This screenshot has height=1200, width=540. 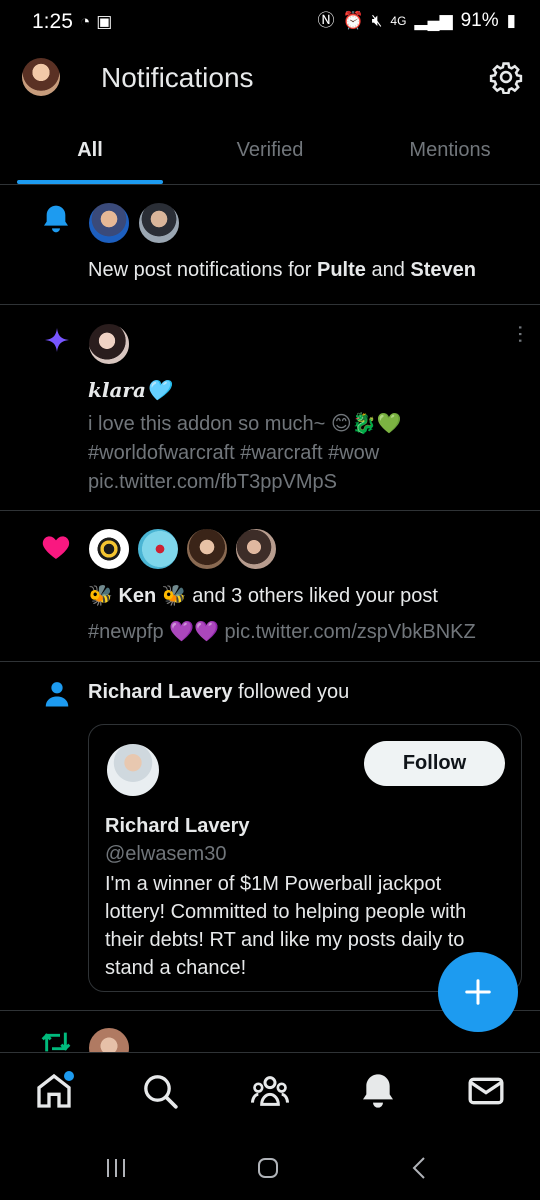 What do you see at coordinates (398, 21) in the screenshot?
I see `network-label: 4G` at bounding box center [398, 21].